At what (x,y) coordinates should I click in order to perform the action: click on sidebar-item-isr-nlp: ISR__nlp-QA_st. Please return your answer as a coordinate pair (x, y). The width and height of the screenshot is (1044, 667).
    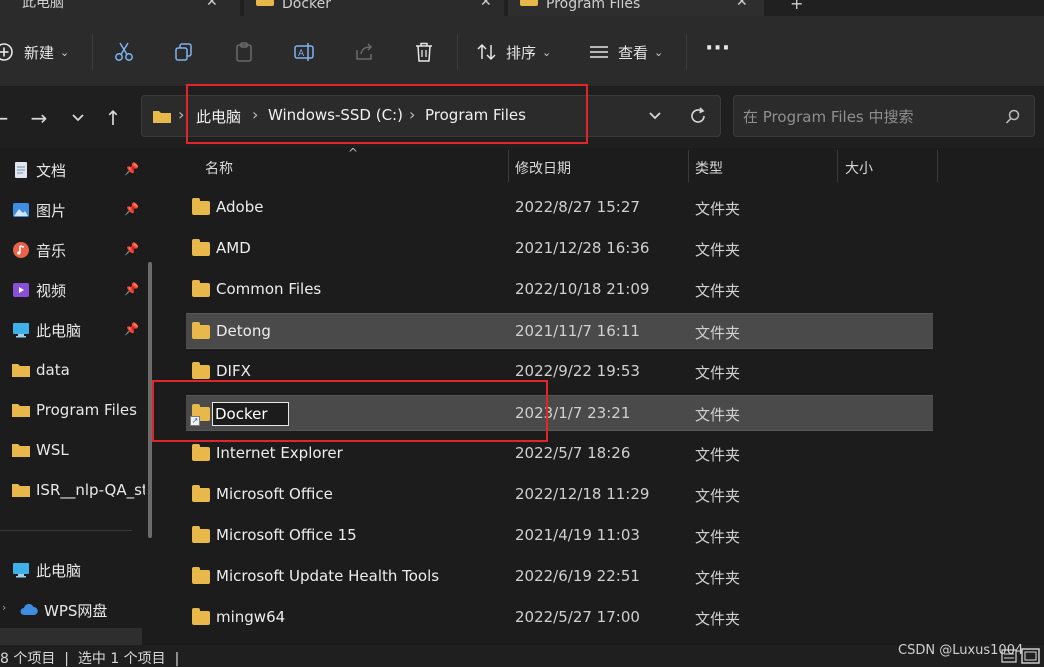
    Looking at the image, I should click on (72, 490).